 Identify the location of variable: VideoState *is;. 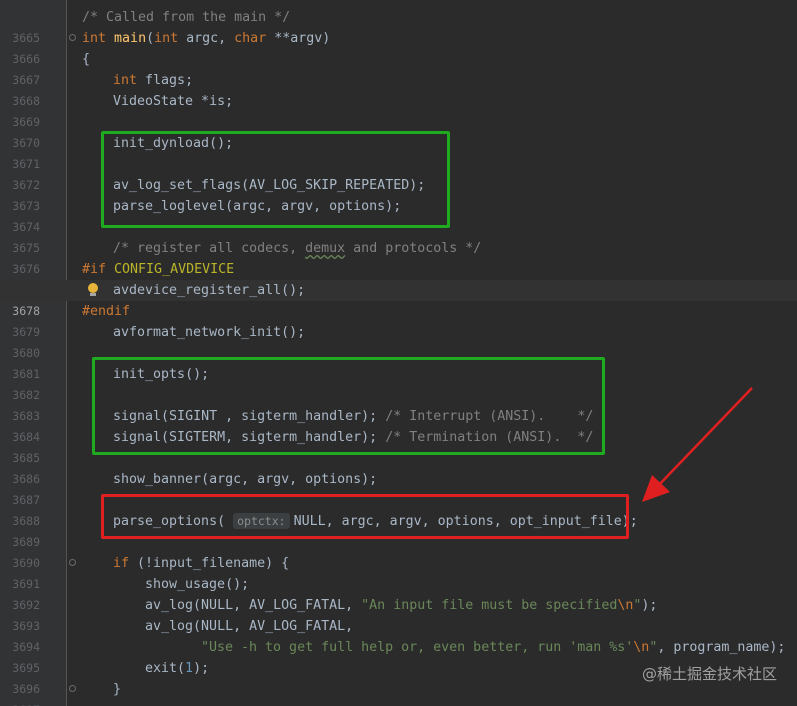
(173, 101).